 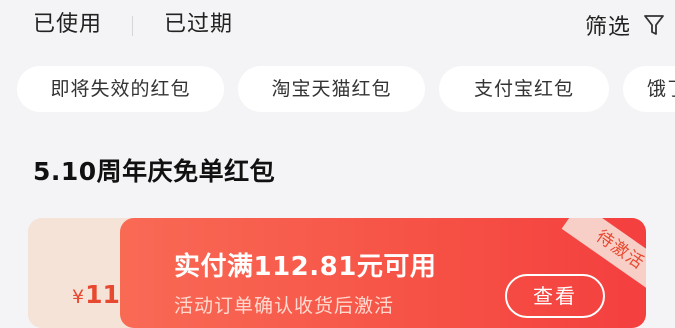 What do you see at coordinates (555, 296) in the screenshot?
I see `view-button: 查看` at bounding box center [555, 296].